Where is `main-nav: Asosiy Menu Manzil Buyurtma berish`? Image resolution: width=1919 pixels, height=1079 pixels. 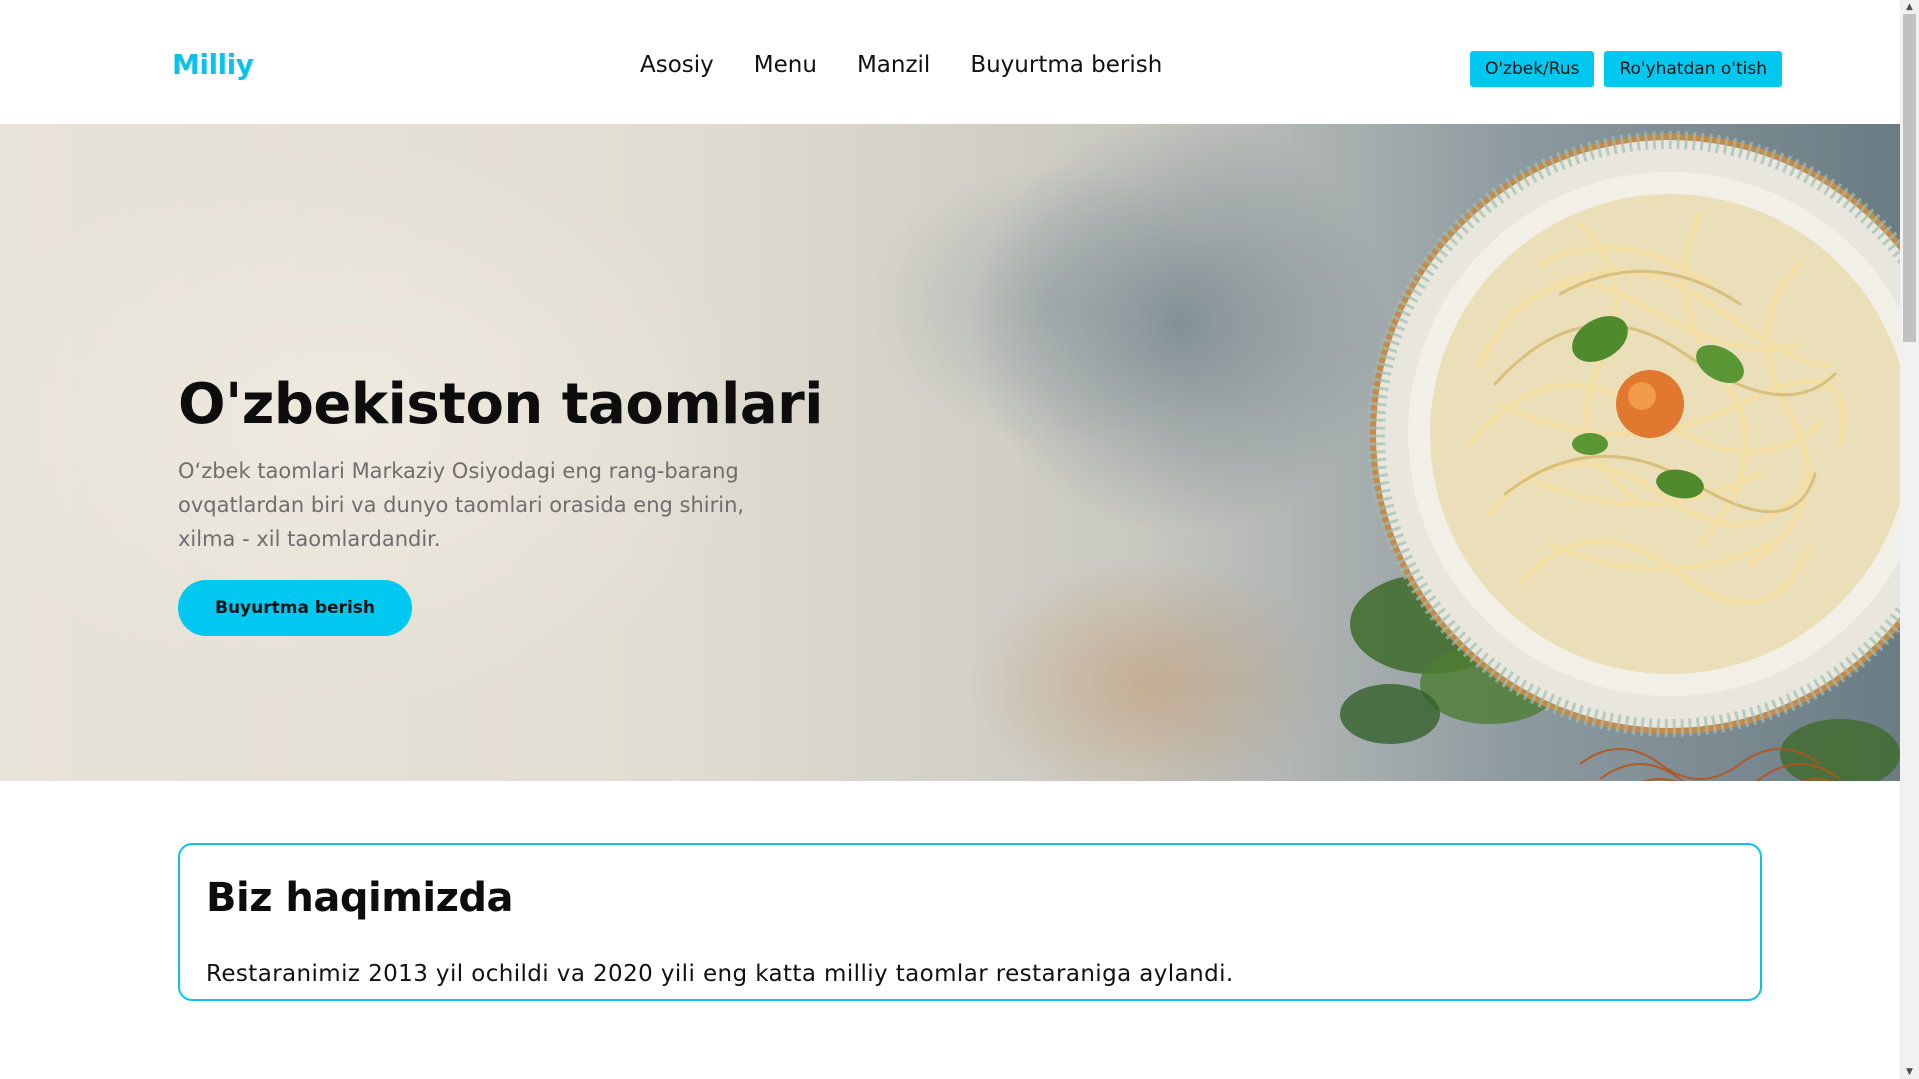 main-nav: Asosiy Menu Manzil Buyurtma berish is located at coordinates (901, 65).